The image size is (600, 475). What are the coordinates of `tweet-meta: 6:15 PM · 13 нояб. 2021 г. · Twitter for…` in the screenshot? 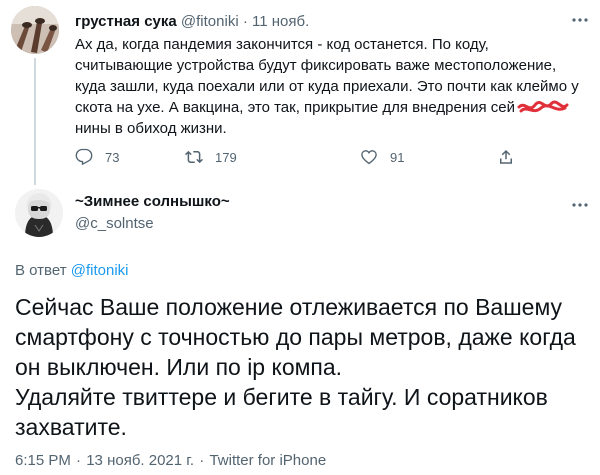 It's located at (170, 461).